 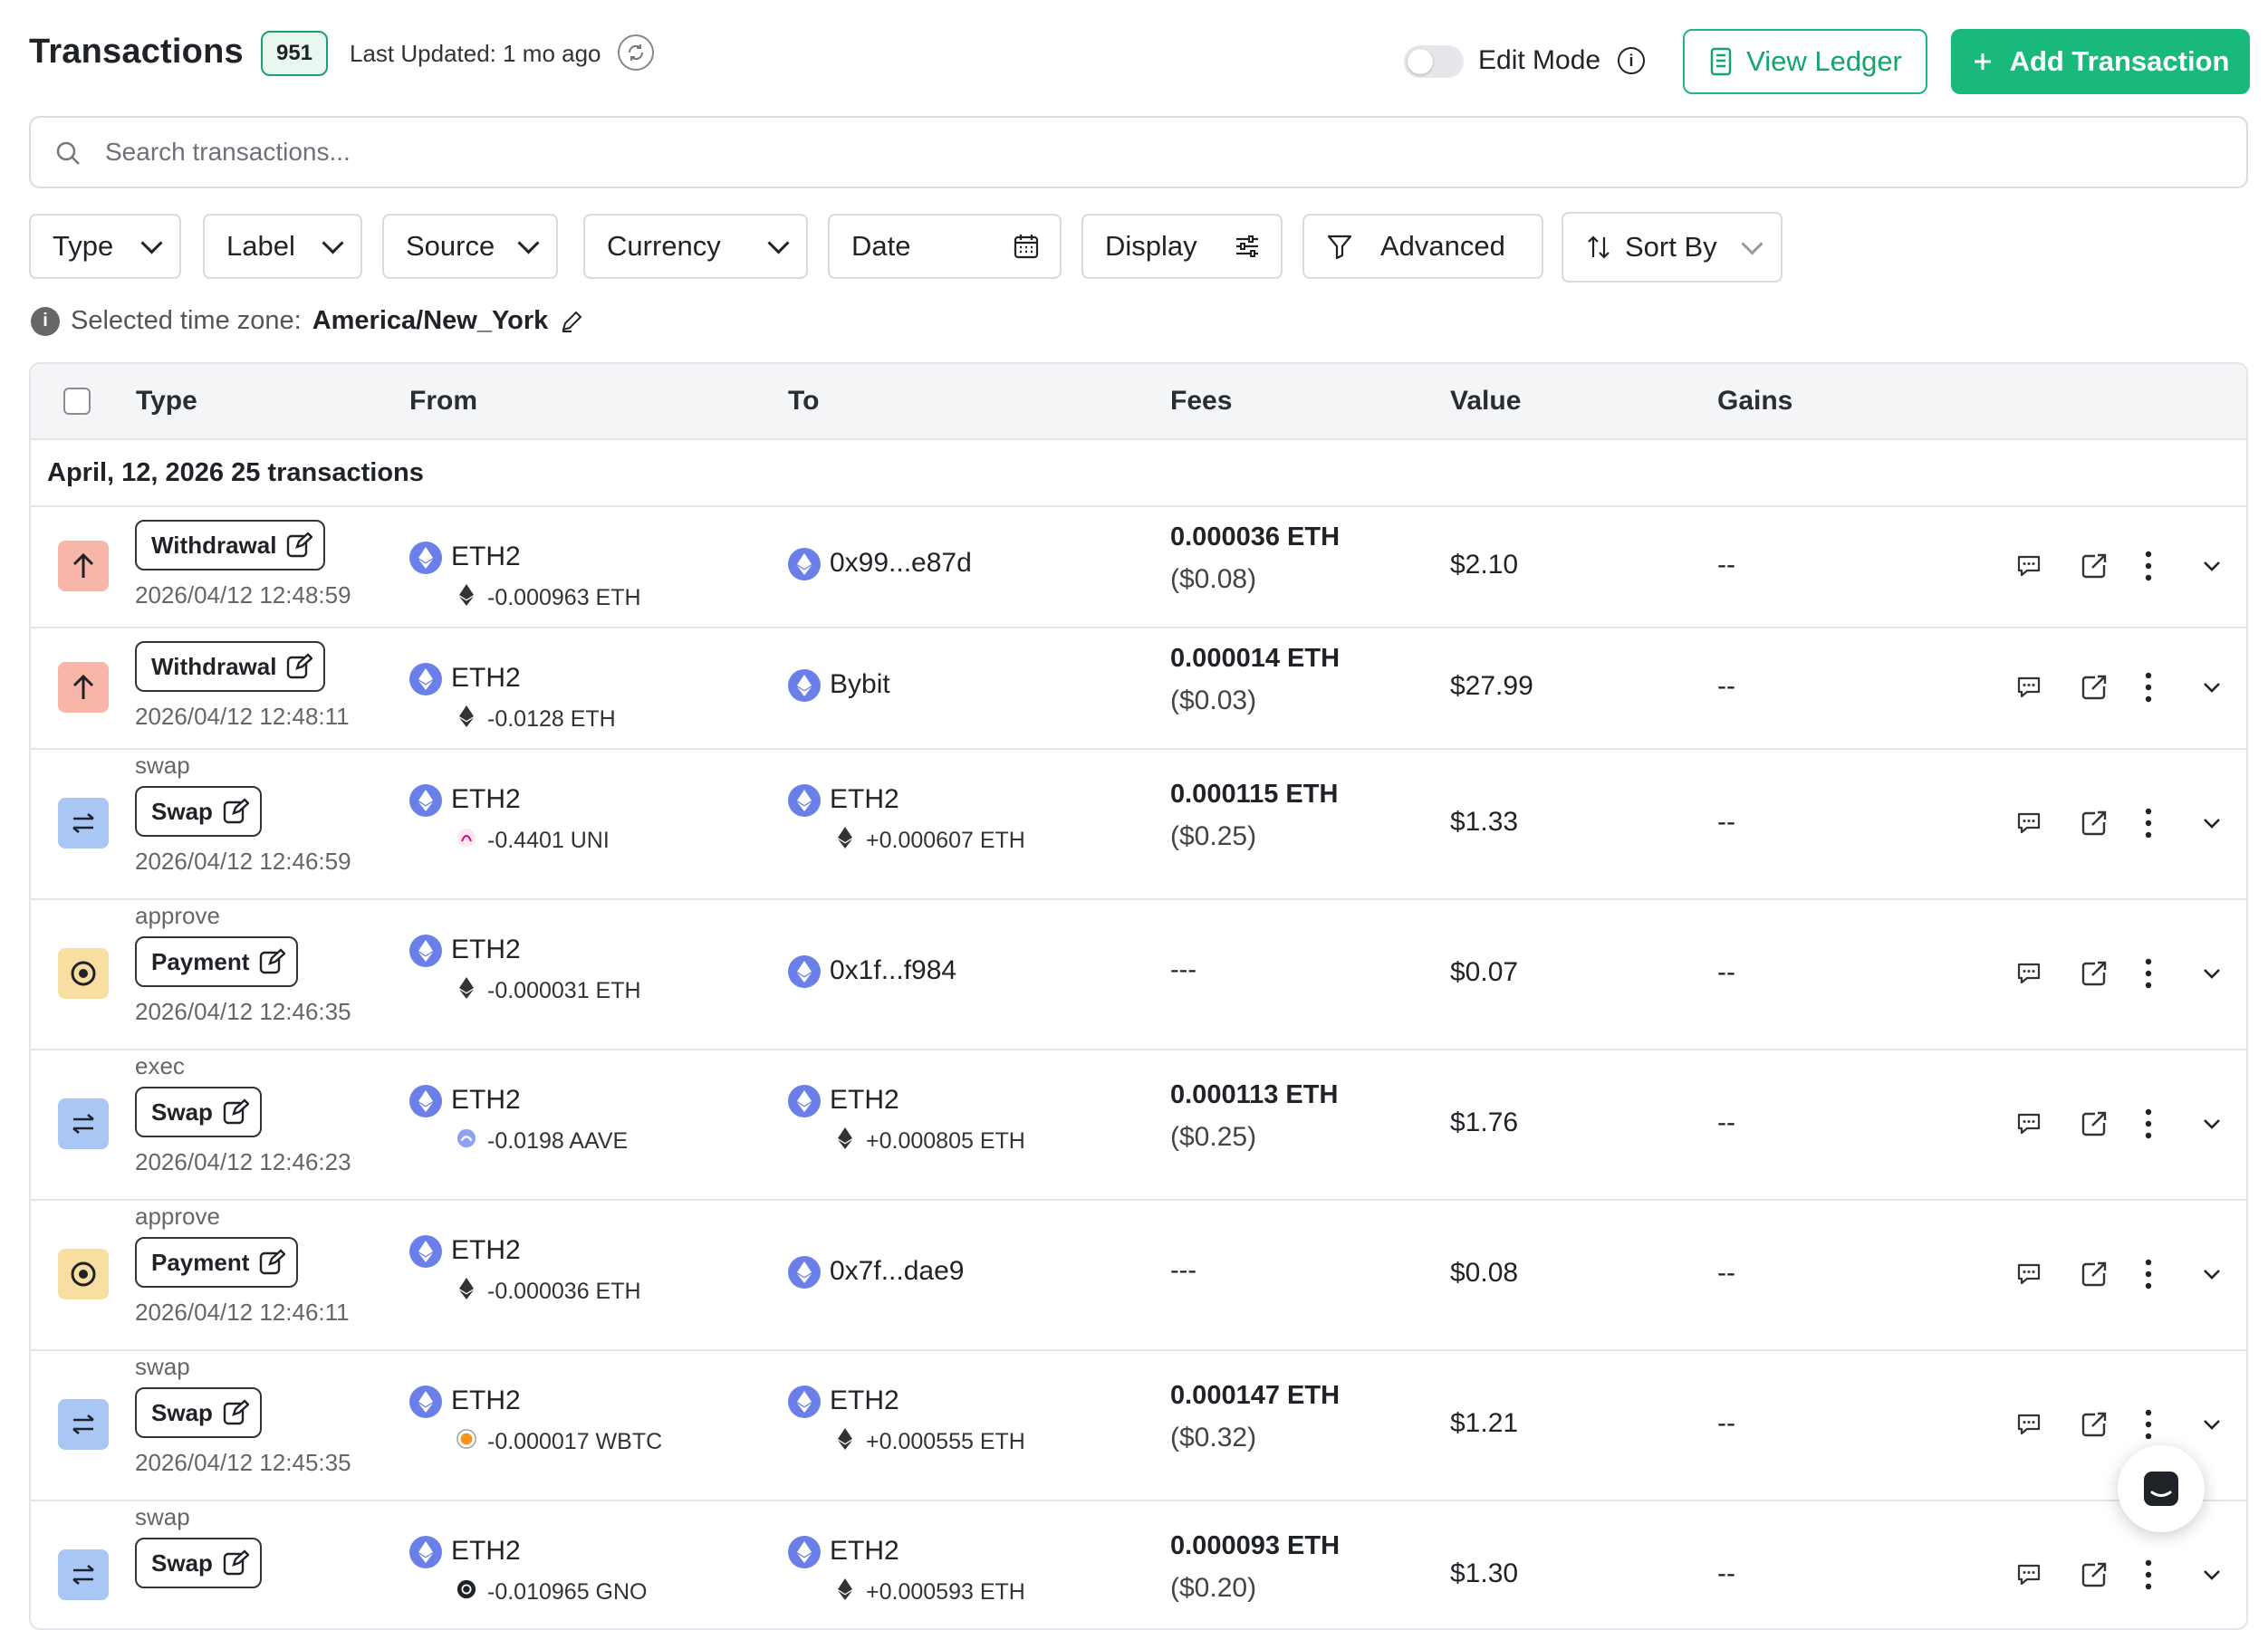 What do you see at coordinates (1805, 62) in the screenshot?
I see `view-ledger-button: View Ledger` at bounding box center [1805, 62].